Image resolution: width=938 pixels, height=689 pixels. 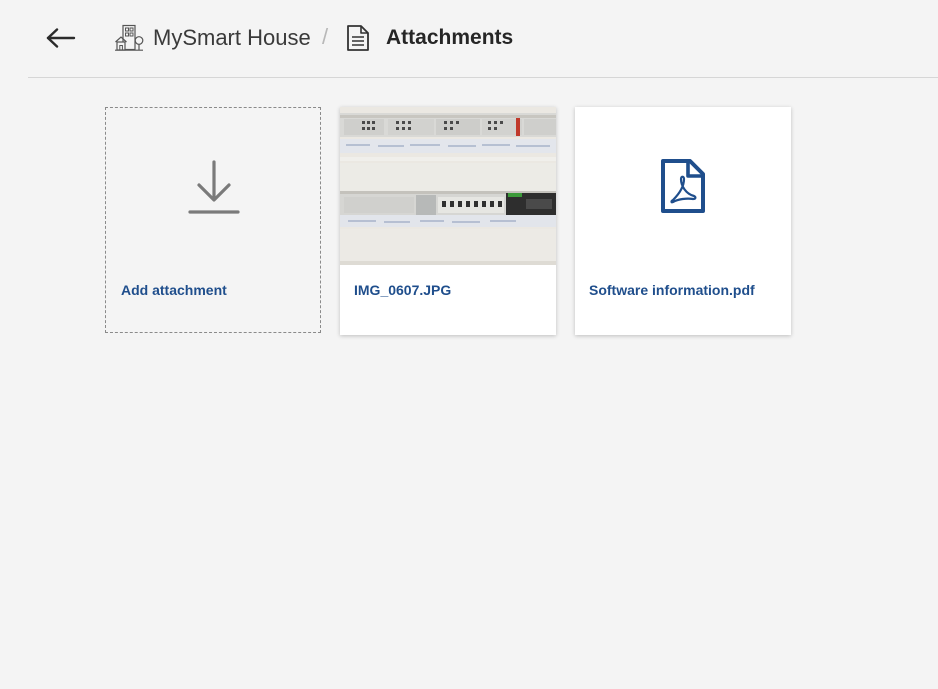 I want to click on attachment-label-image: IMG_0607.JPG, so click(x=403, y=290).